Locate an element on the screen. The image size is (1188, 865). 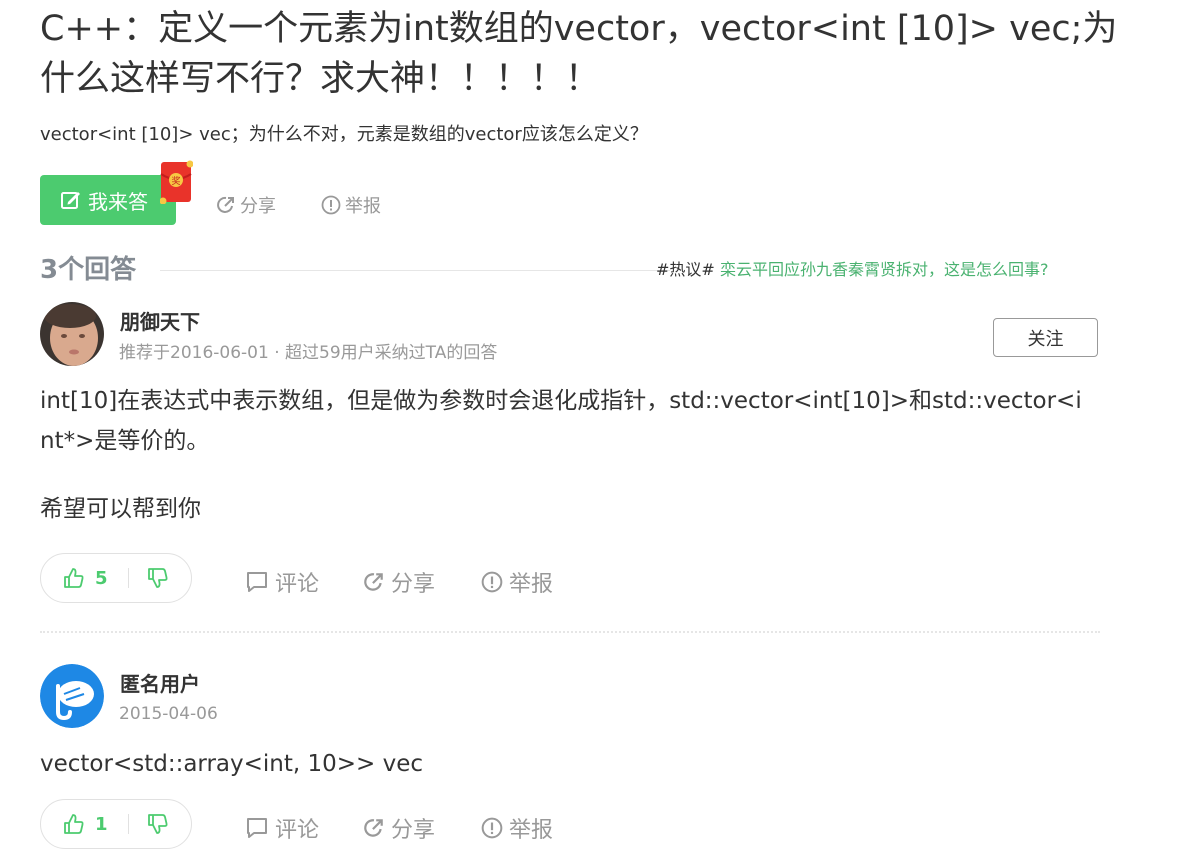
question-share-button: 分享 is located at coordinates (246, 205).